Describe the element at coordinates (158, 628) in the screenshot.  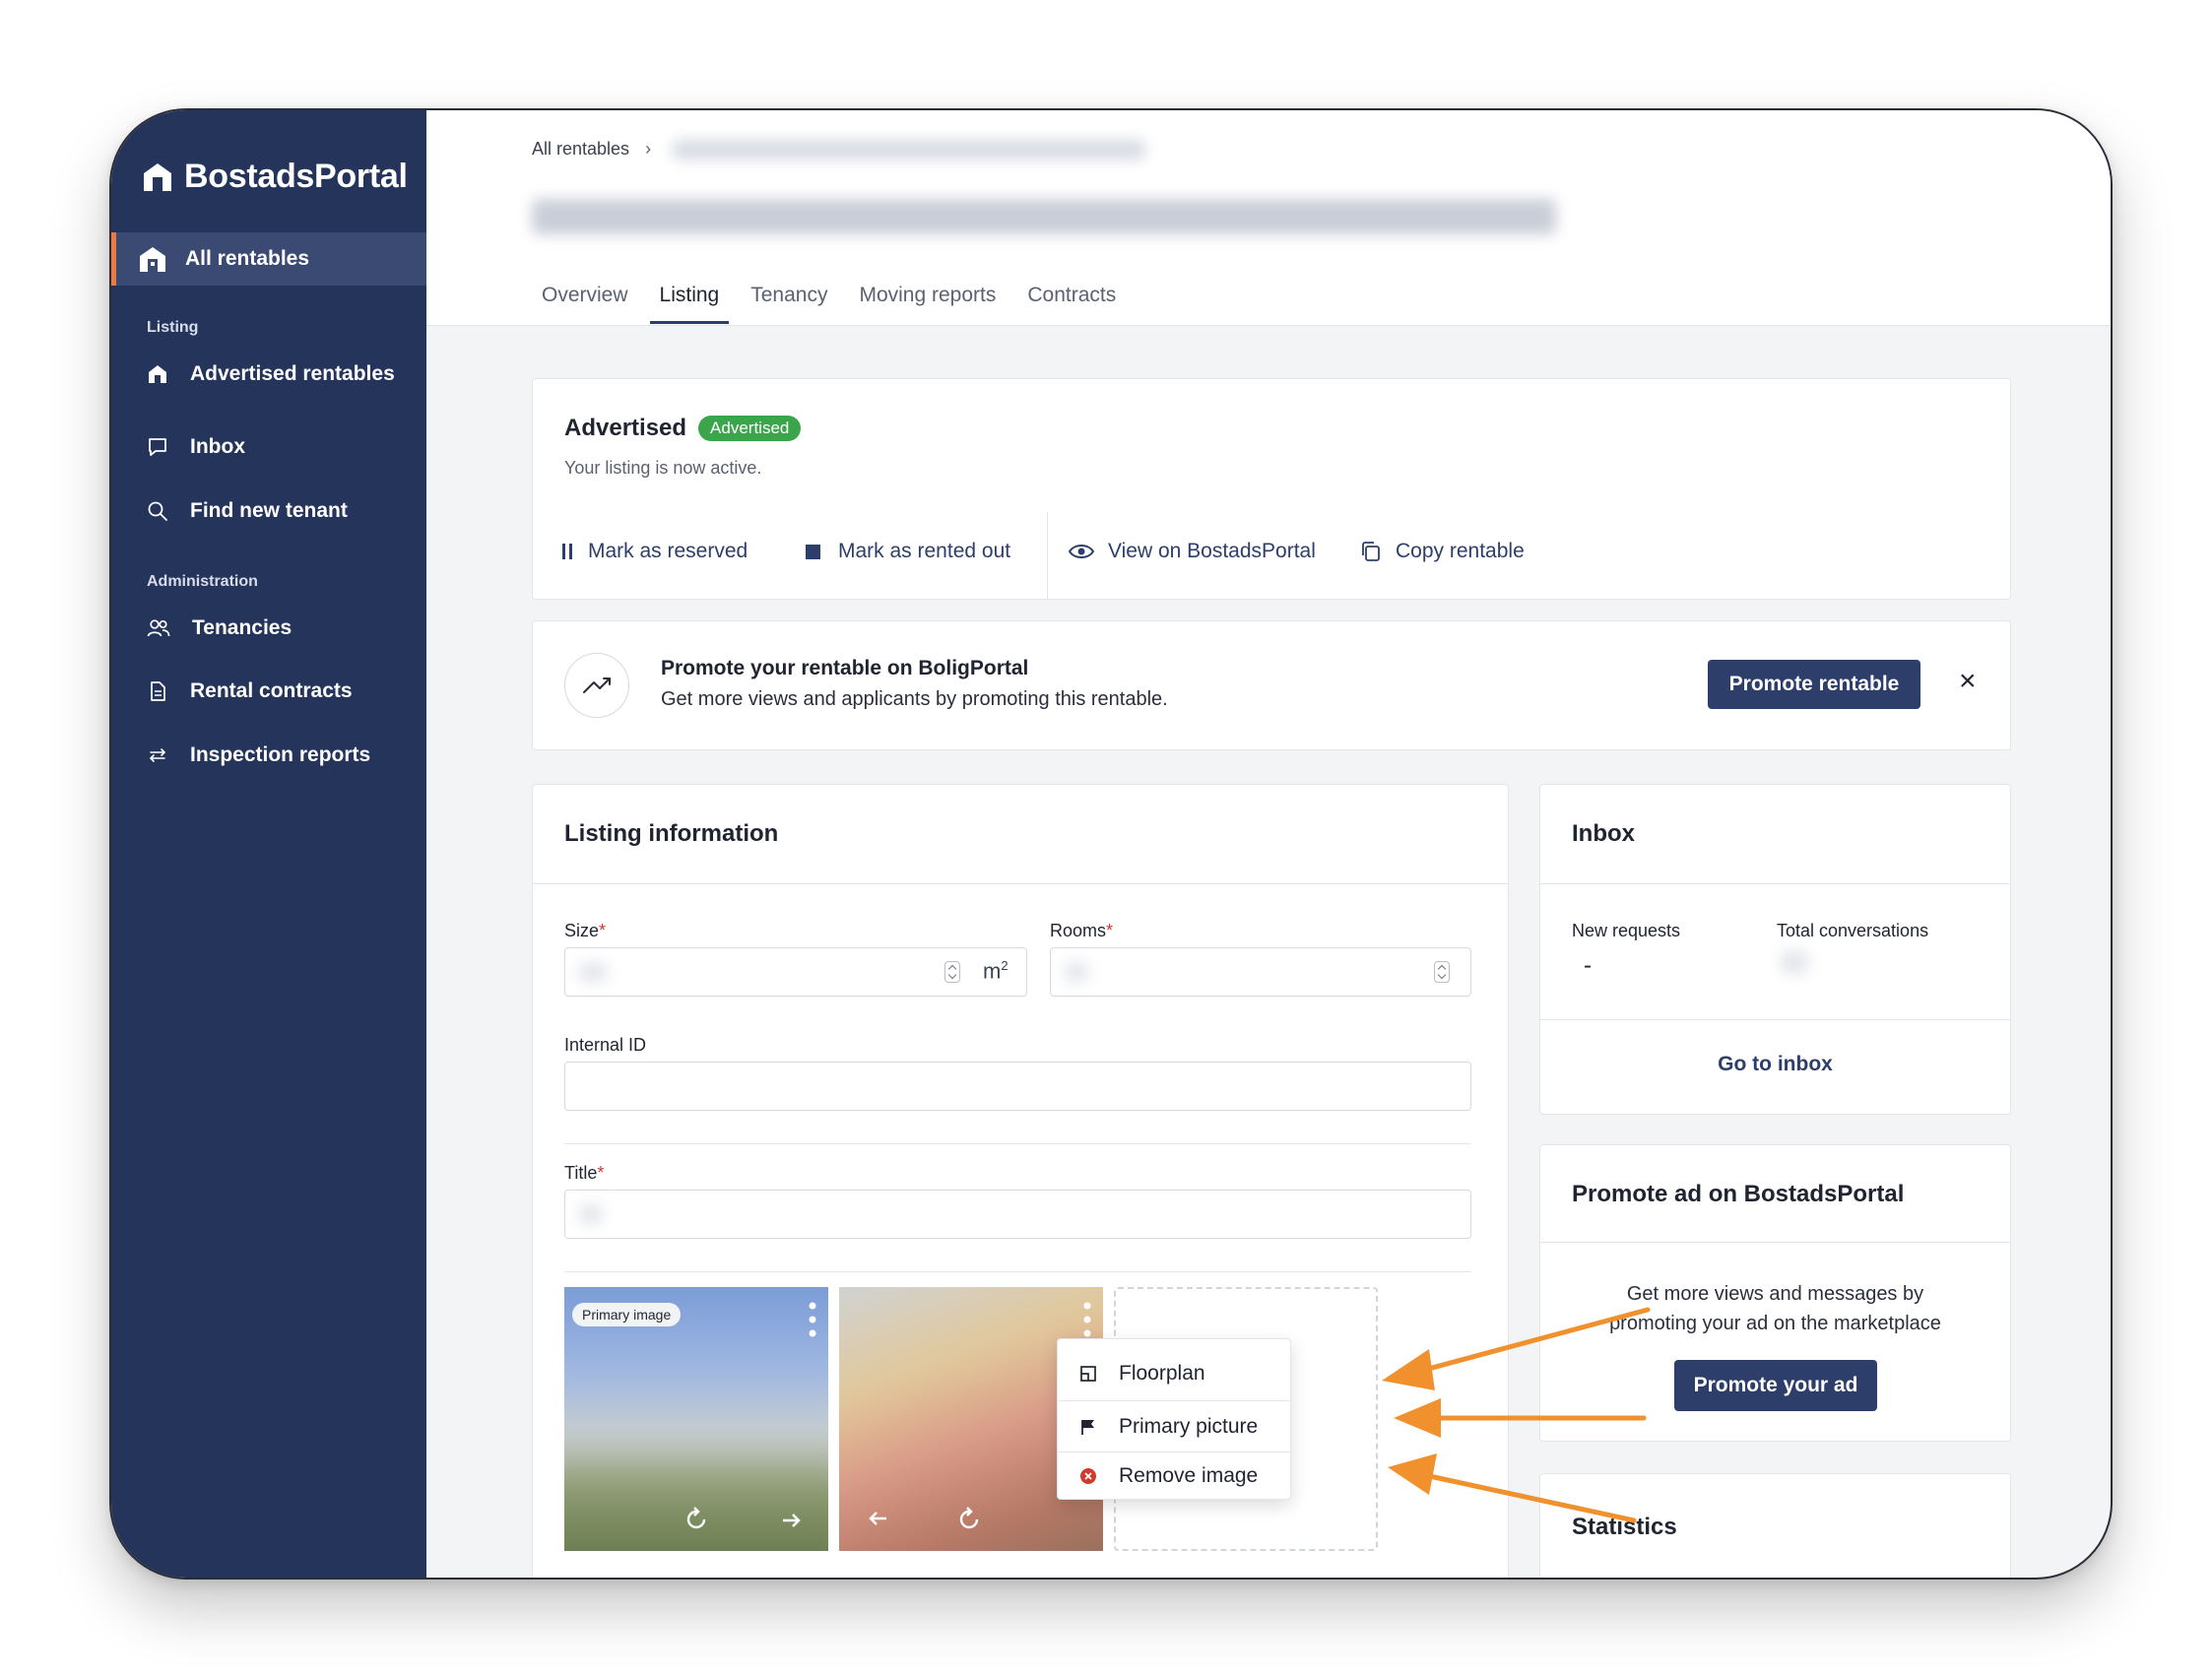
I see `users-icon` at that location.